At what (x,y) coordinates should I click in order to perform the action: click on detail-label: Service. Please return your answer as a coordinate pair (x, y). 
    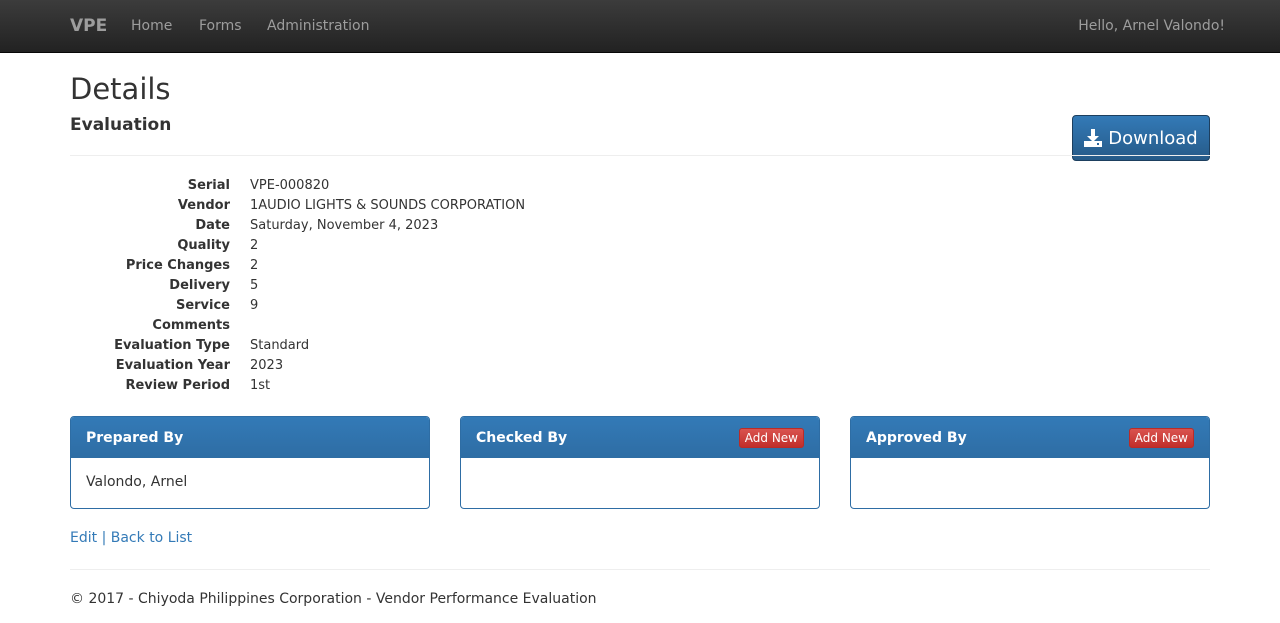
    Looking at the image, I should click on (202, 305).